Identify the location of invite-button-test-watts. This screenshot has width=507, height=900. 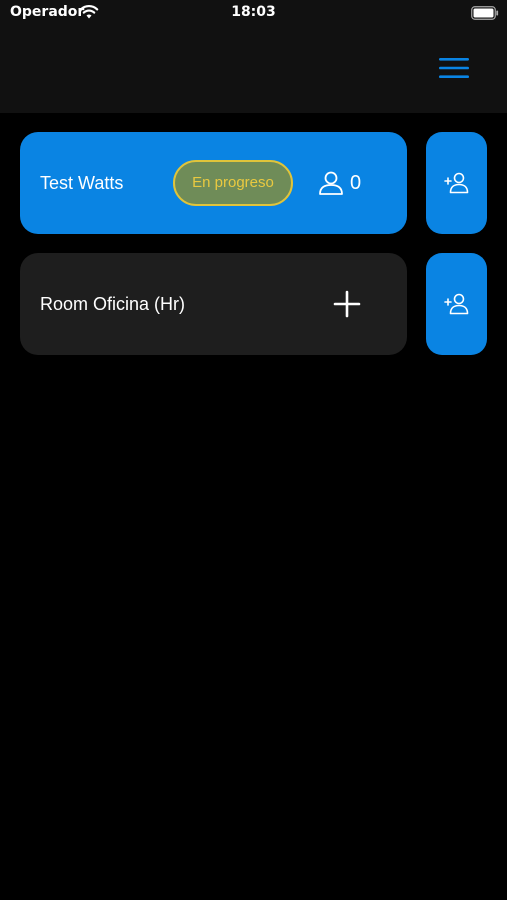
(456, 183).